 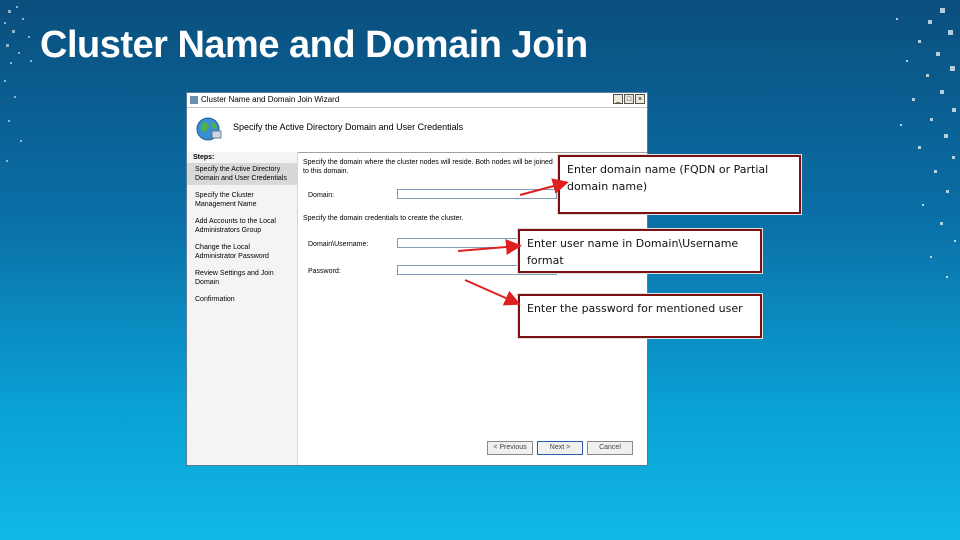 What do you see at coordinates (610, 448) in the screenshot?
I see `cancel-button: Cancel` at bounding box center [610, 448].